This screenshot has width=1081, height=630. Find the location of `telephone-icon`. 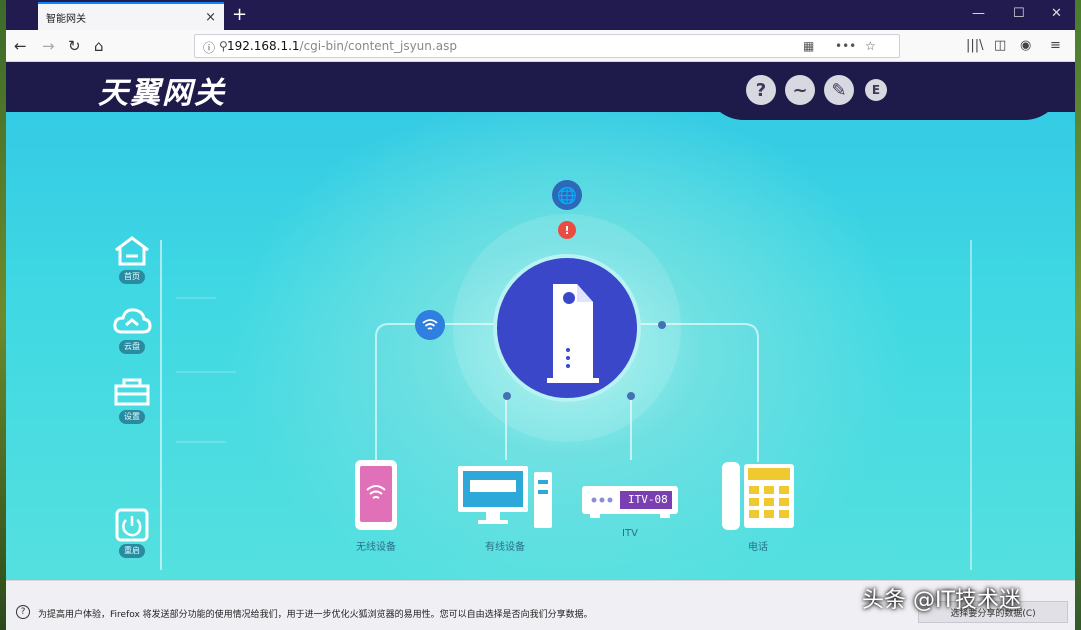

telephone-icon is located at coordinates (758, 496).